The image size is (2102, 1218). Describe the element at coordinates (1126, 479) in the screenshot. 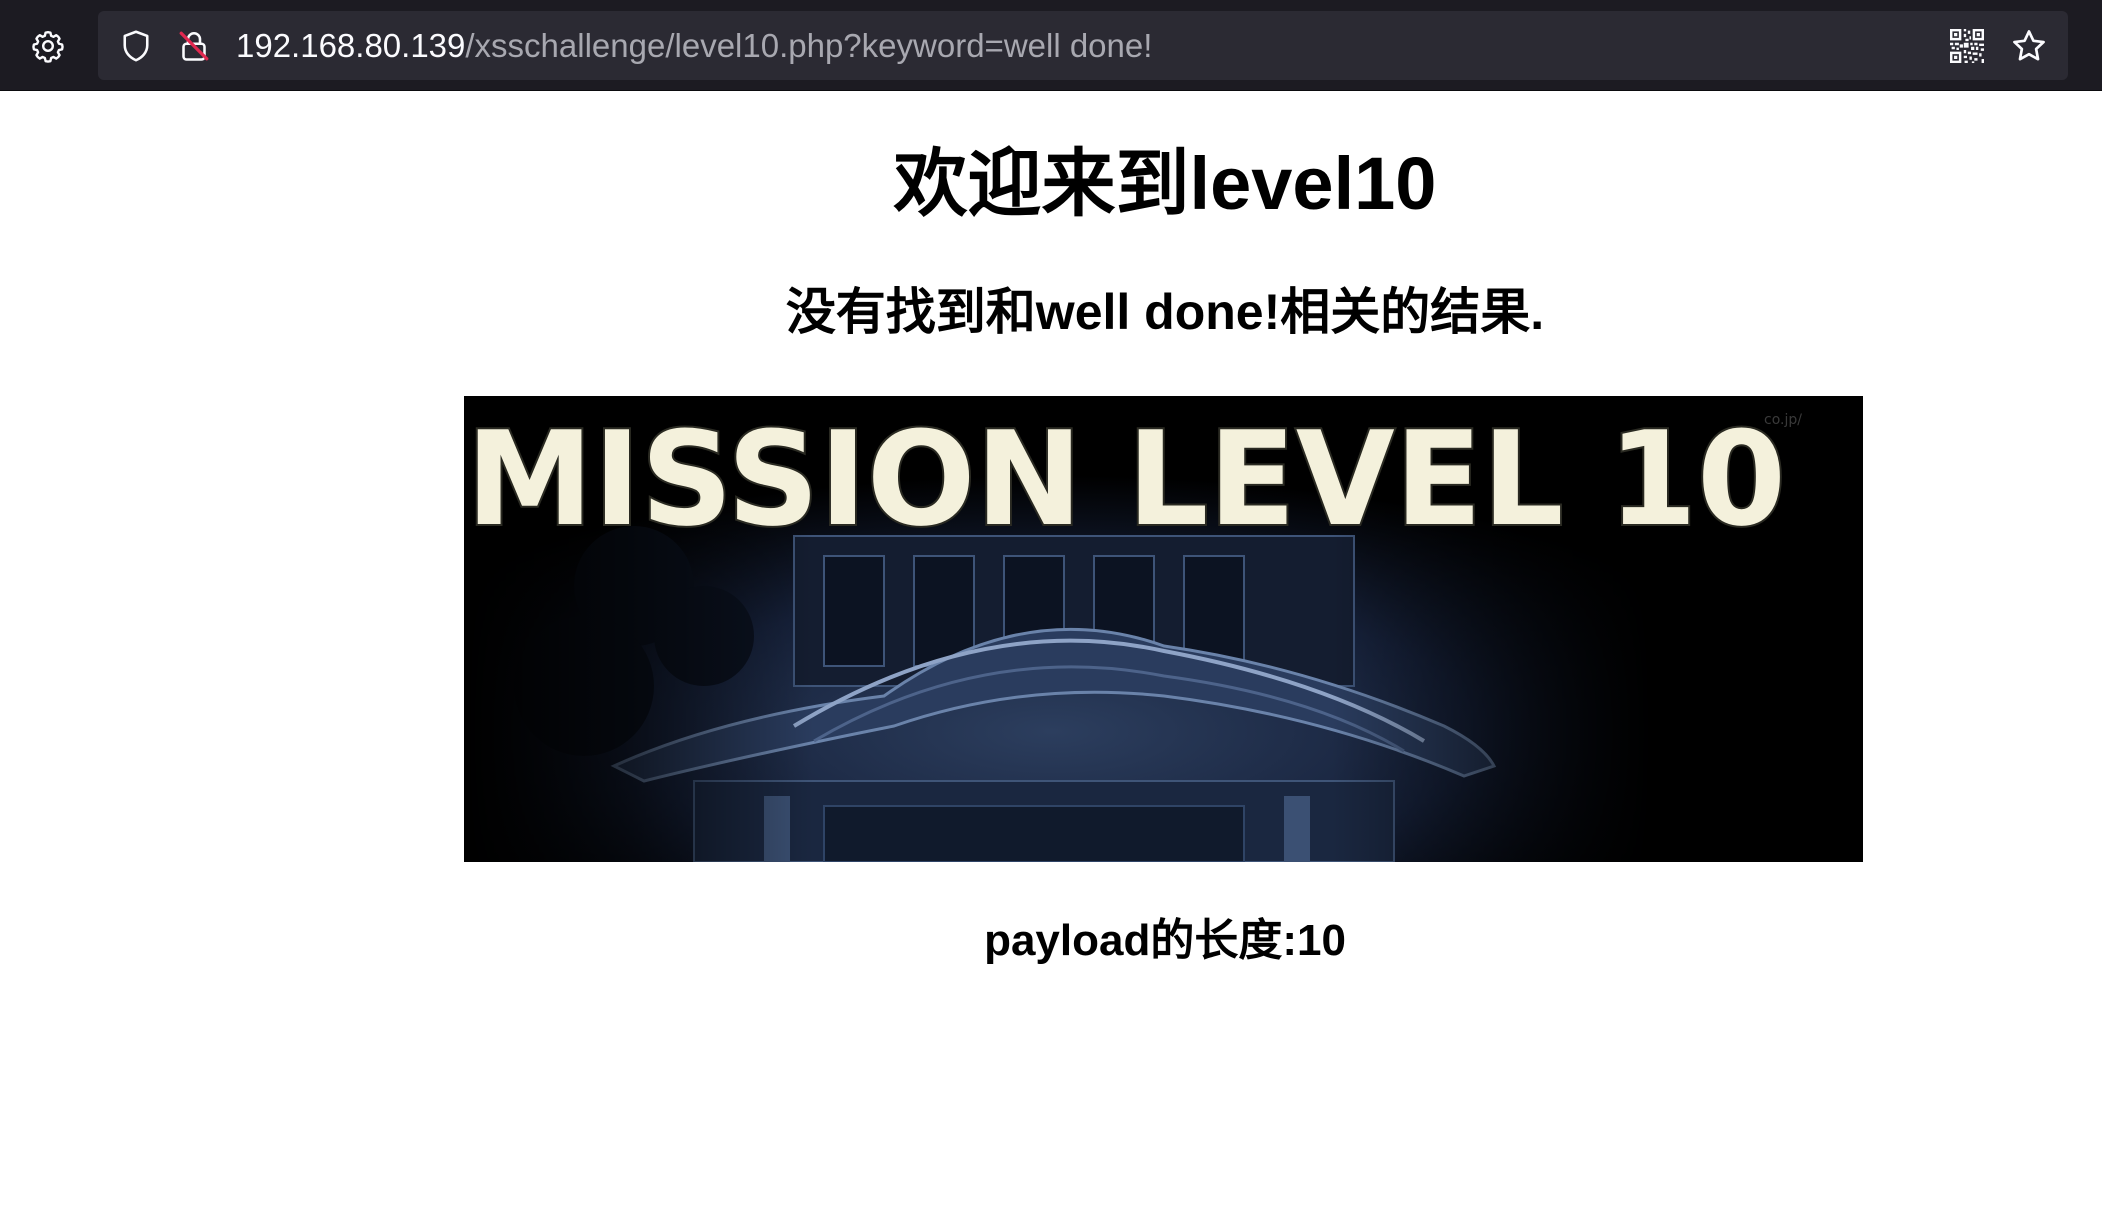

I see `banner-title: MISSION LEVEL 10` at that location.